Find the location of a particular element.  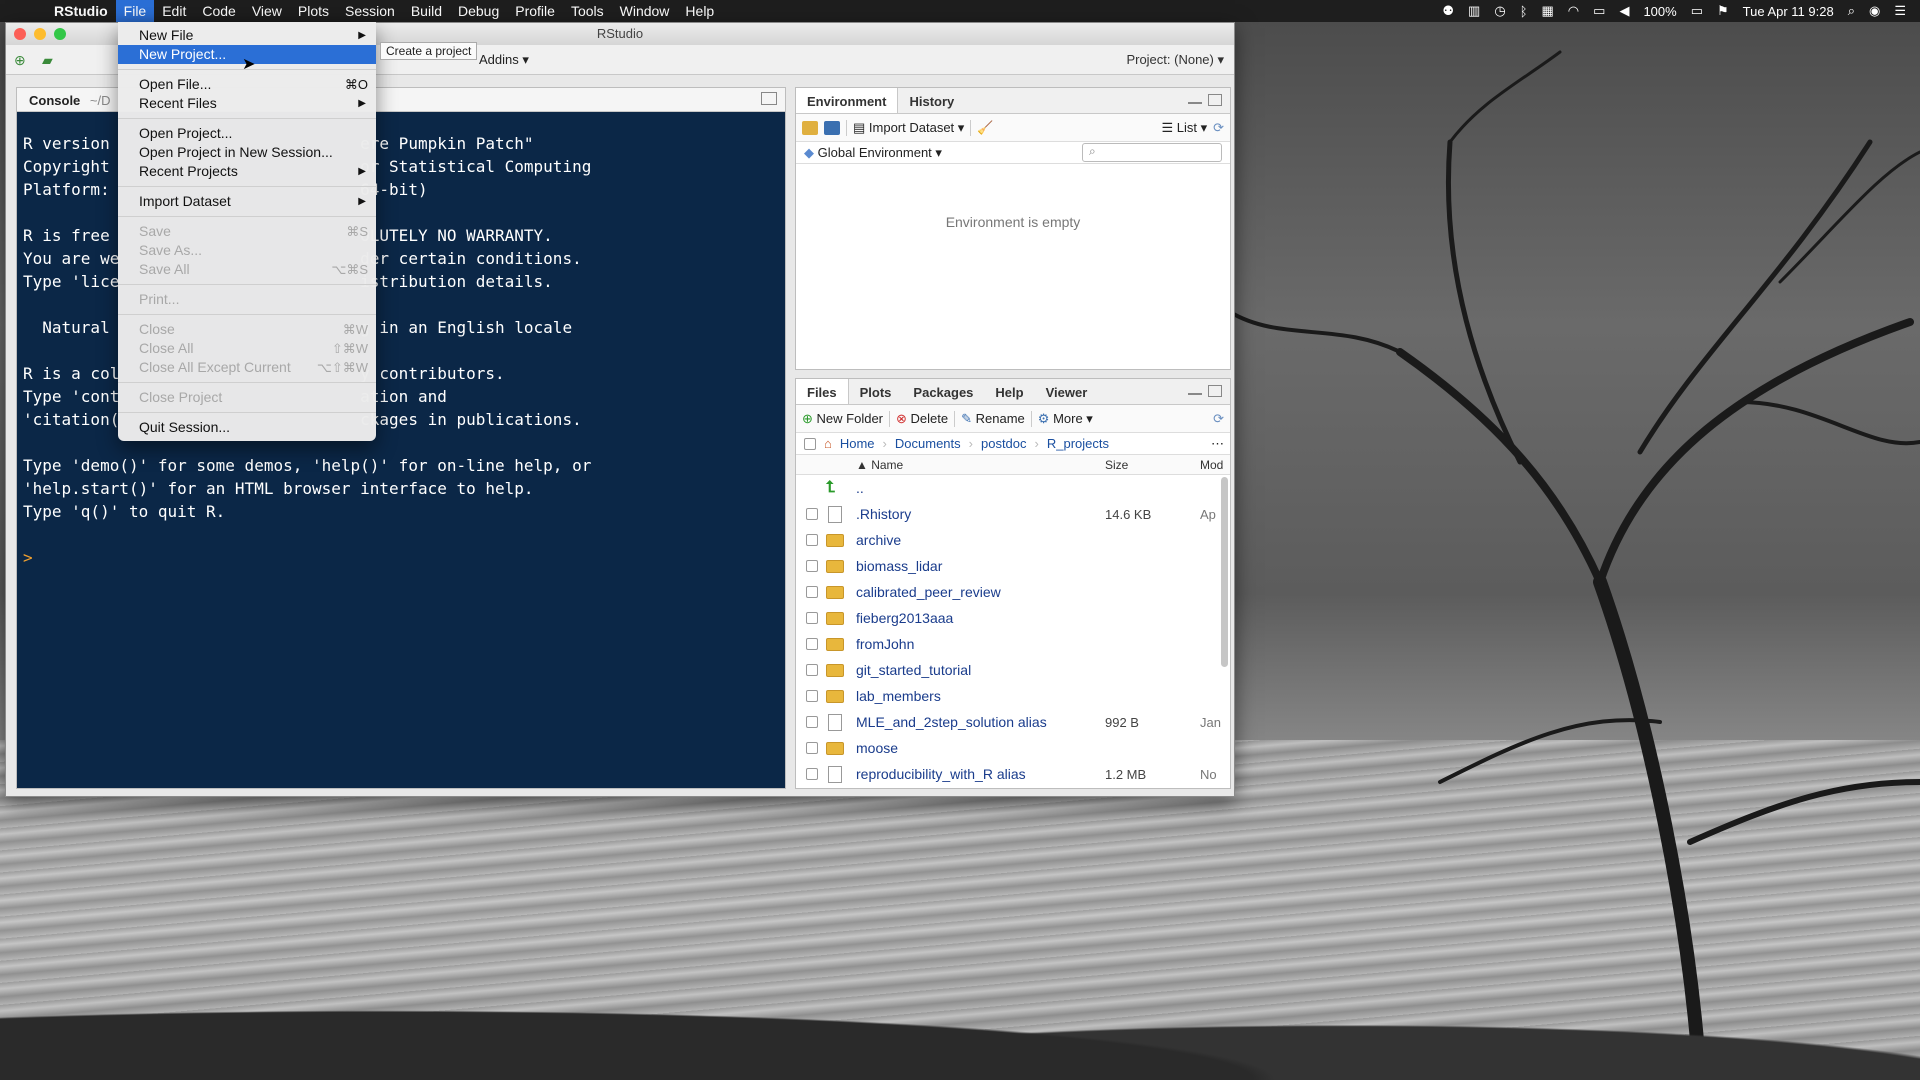

table-row: fieberg2013aaa is located at coordinates (1013, 618).